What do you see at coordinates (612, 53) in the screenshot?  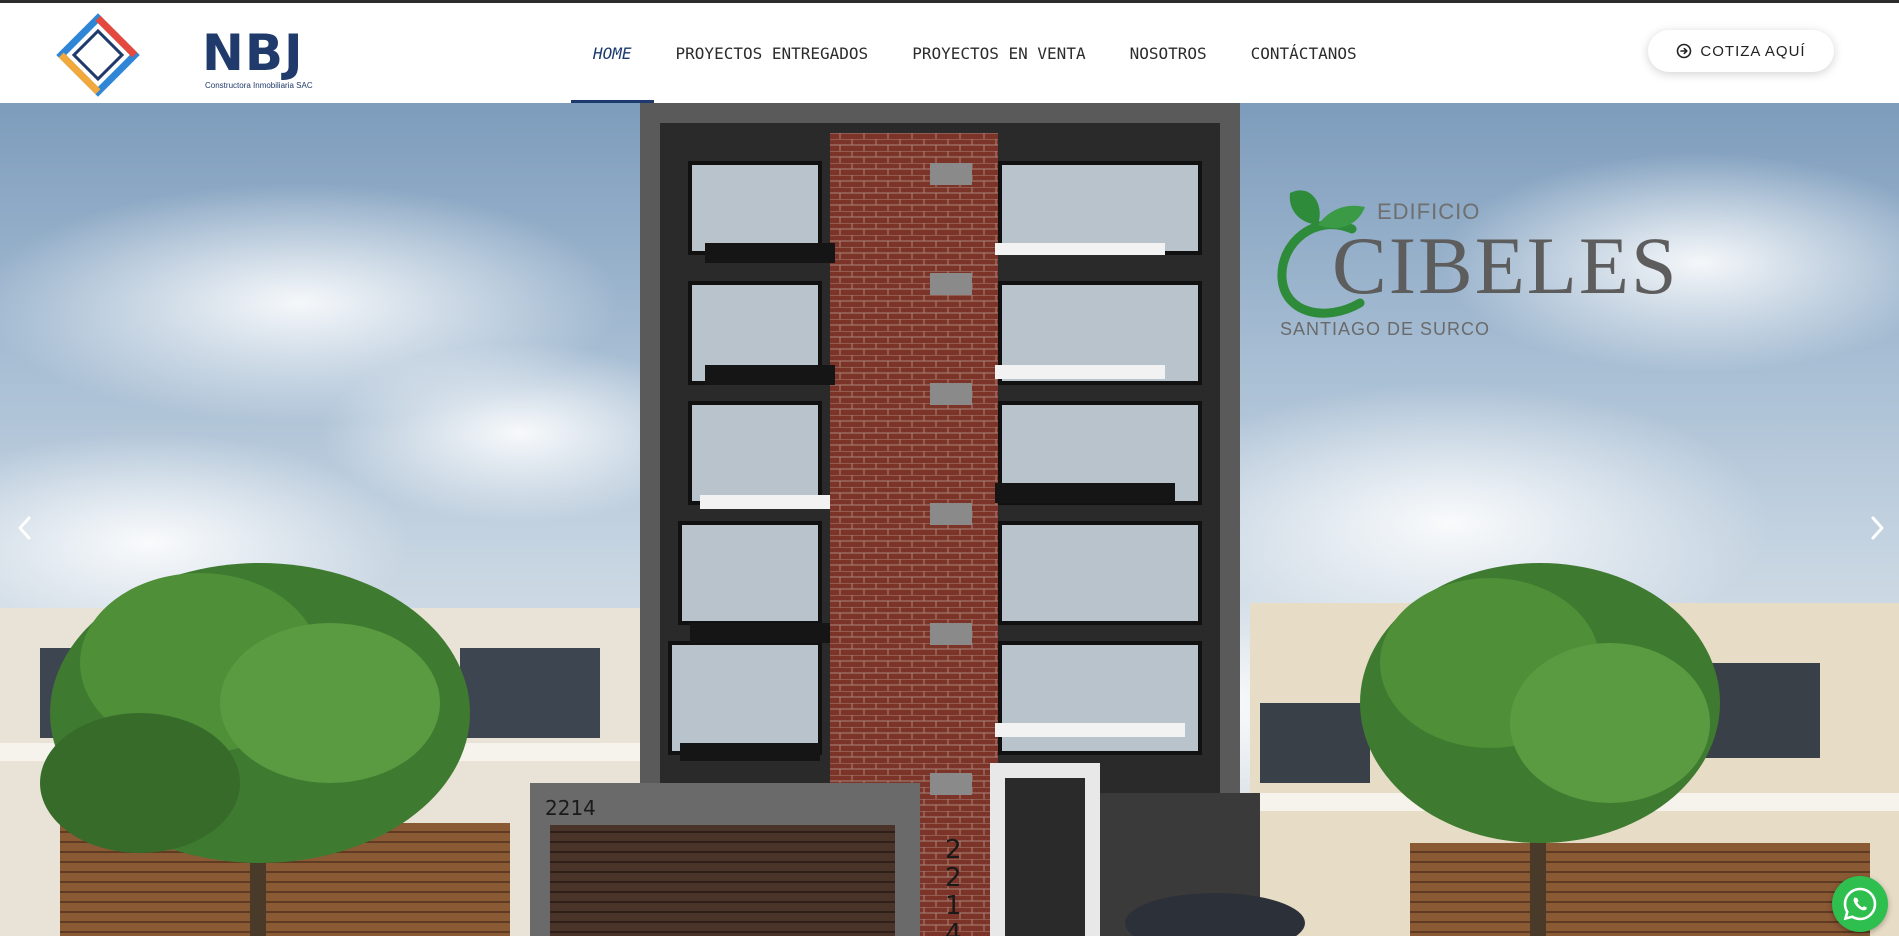 I see `nav-home: HOME` at bounding box center [612, 53].